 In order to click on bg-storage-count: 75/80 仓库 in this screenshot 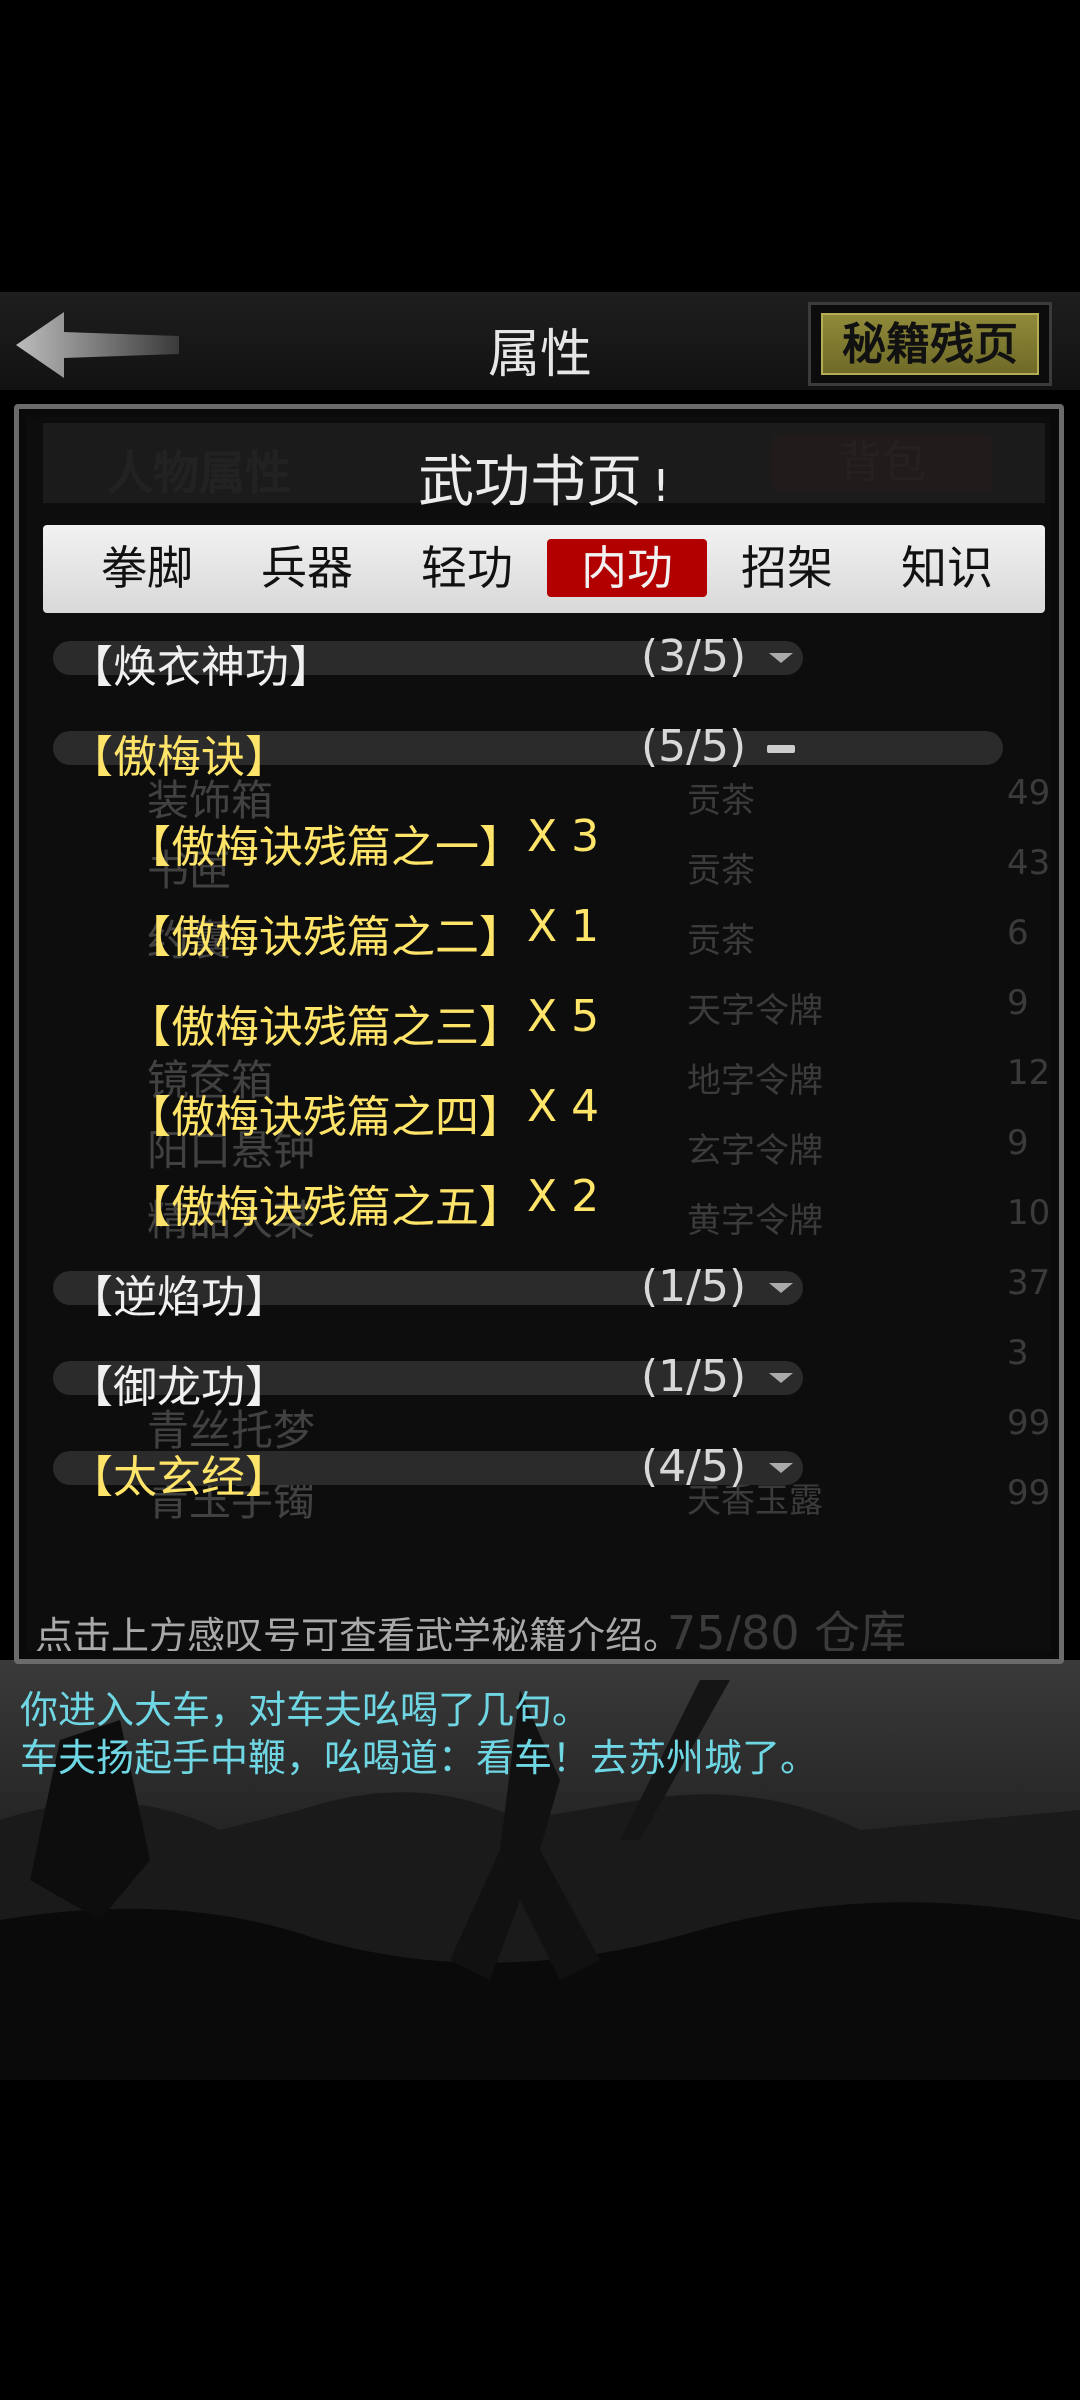, I will do `click(787, 1628)`.